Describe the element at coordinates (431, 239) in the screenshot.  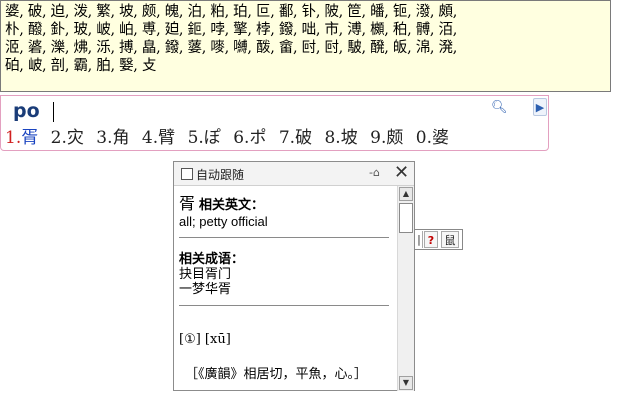
I see `help-button: ?` at that location.